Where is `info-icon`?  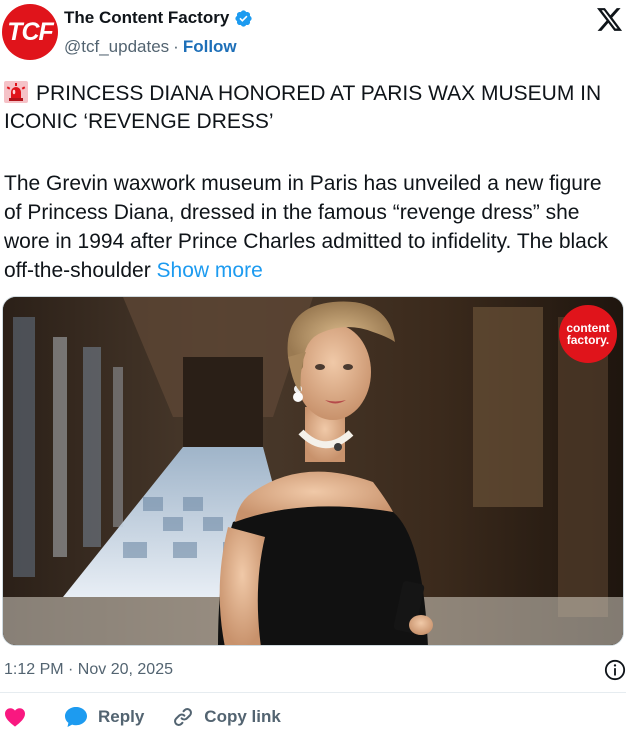
info-icon is located at coordinates (615, 670).